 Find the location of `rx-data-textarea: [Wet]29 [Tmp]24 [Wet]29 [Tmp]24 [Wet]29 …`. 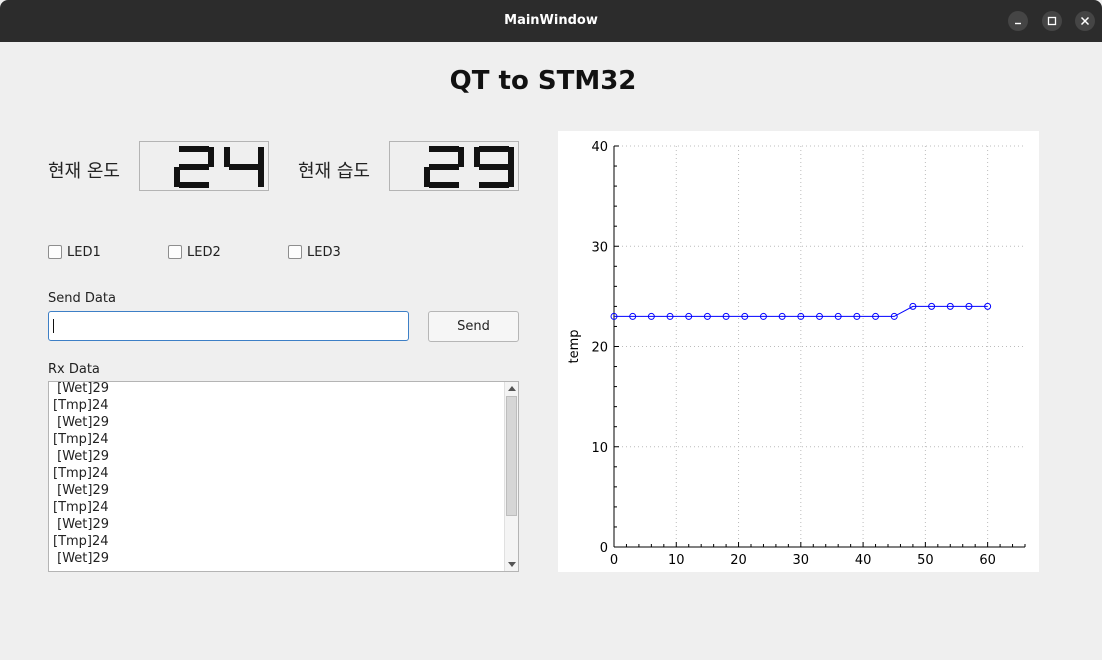

rx-data-textarea: [Wet]29 [Tmp]24 [Wet]29 [Tmp]24 [Wet]29 … is located at coordinates (283, 476).